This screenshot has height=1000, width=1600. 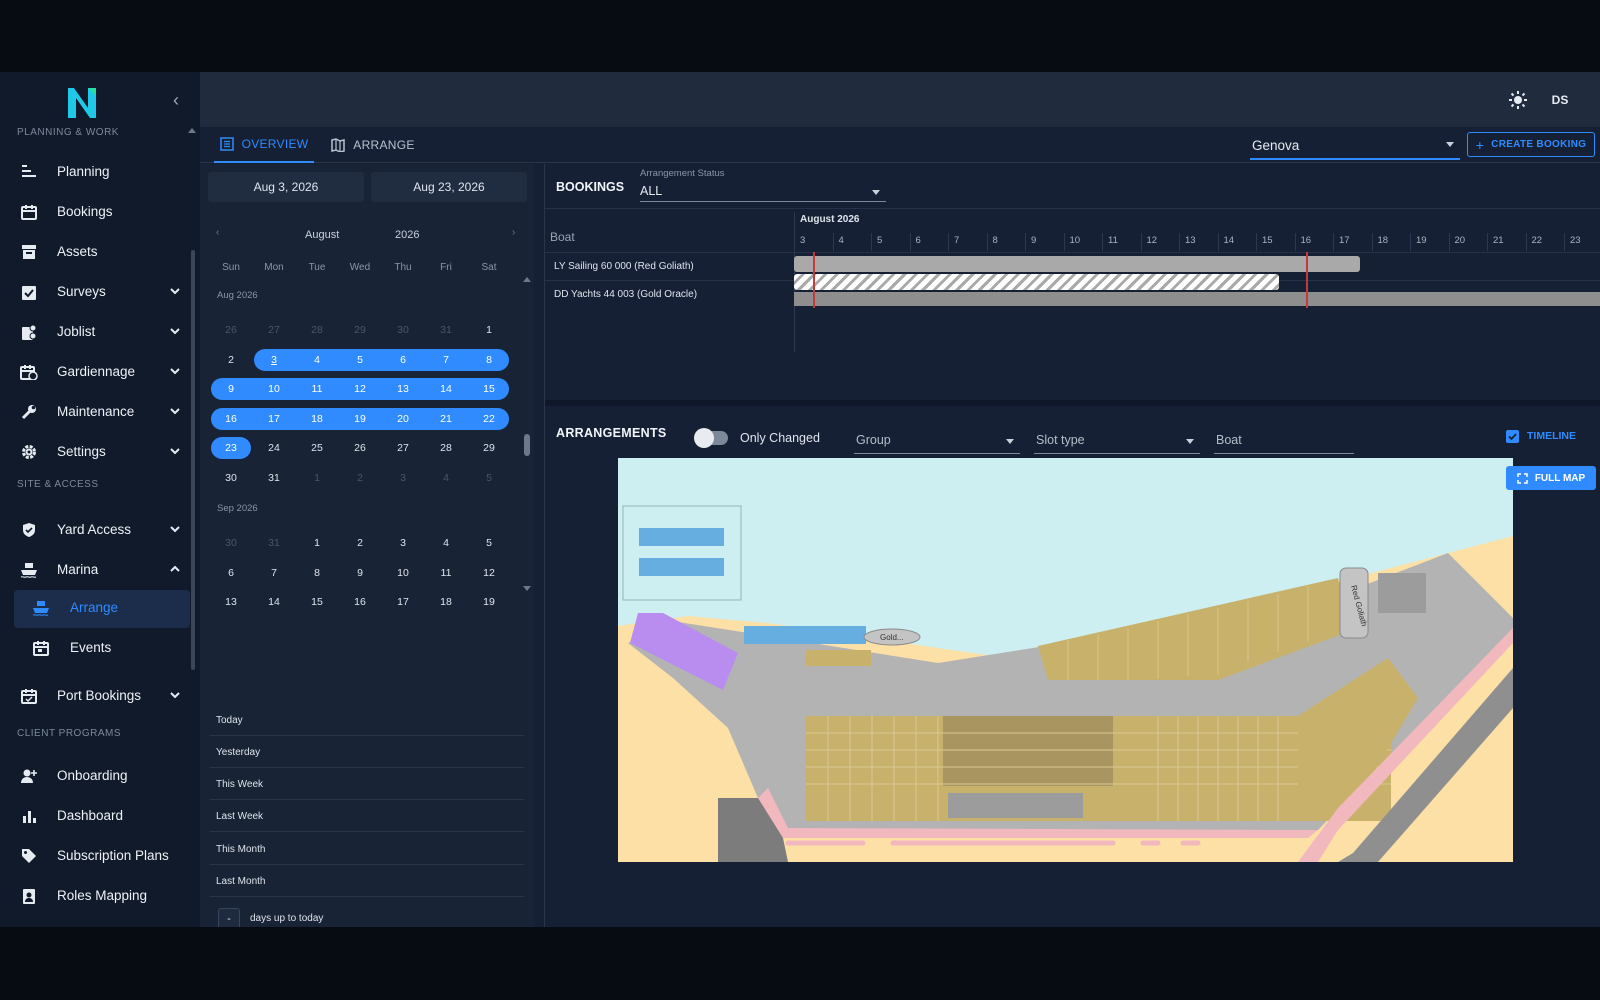 What do you see at coordinates (102, 332) in the screenshot?
I see `sidebar-item-joblist: Joblist` at bounding box center [102, 332].